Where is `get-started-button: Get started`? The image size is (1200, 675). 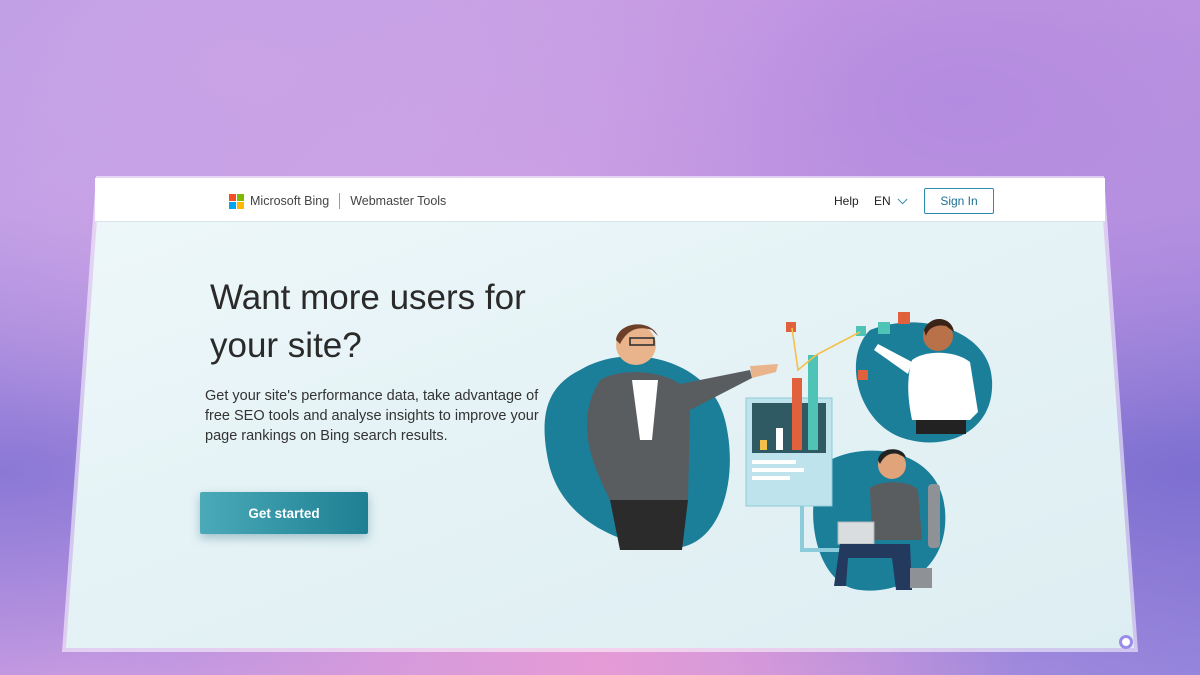
get-started-button: Get started is located at coordinates (284, 513).